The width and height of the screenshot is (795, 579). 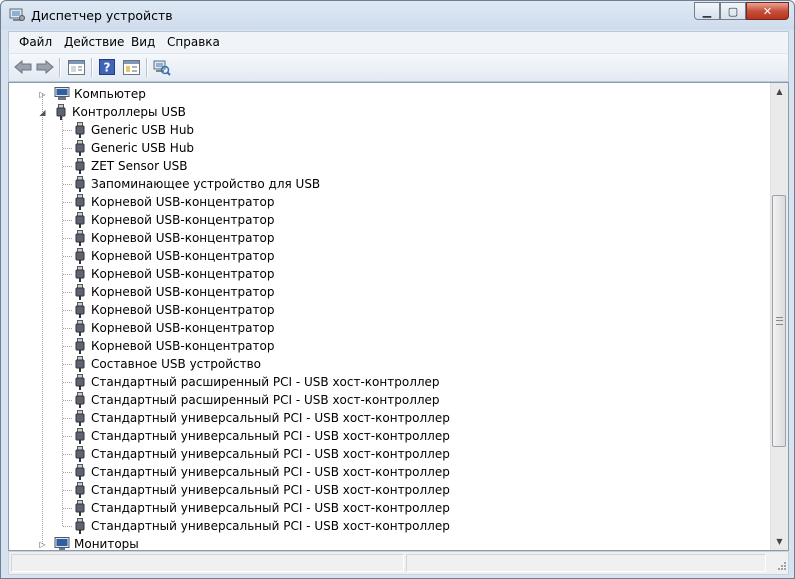 What do you see at coordinates (35, 42) in the screenshot?
I see `menu-file: Файл` at bounding box center [35, 42].